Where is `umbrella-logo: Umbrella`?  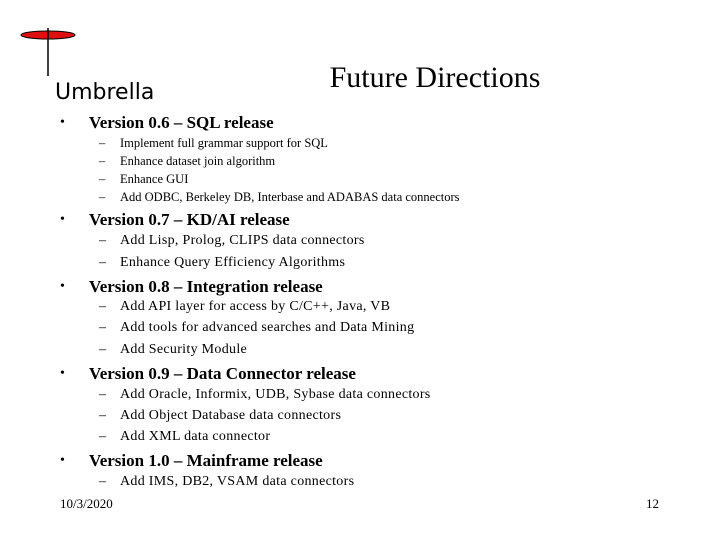
umbrella-logo: Umbrella is located at coordinates (86, 65).